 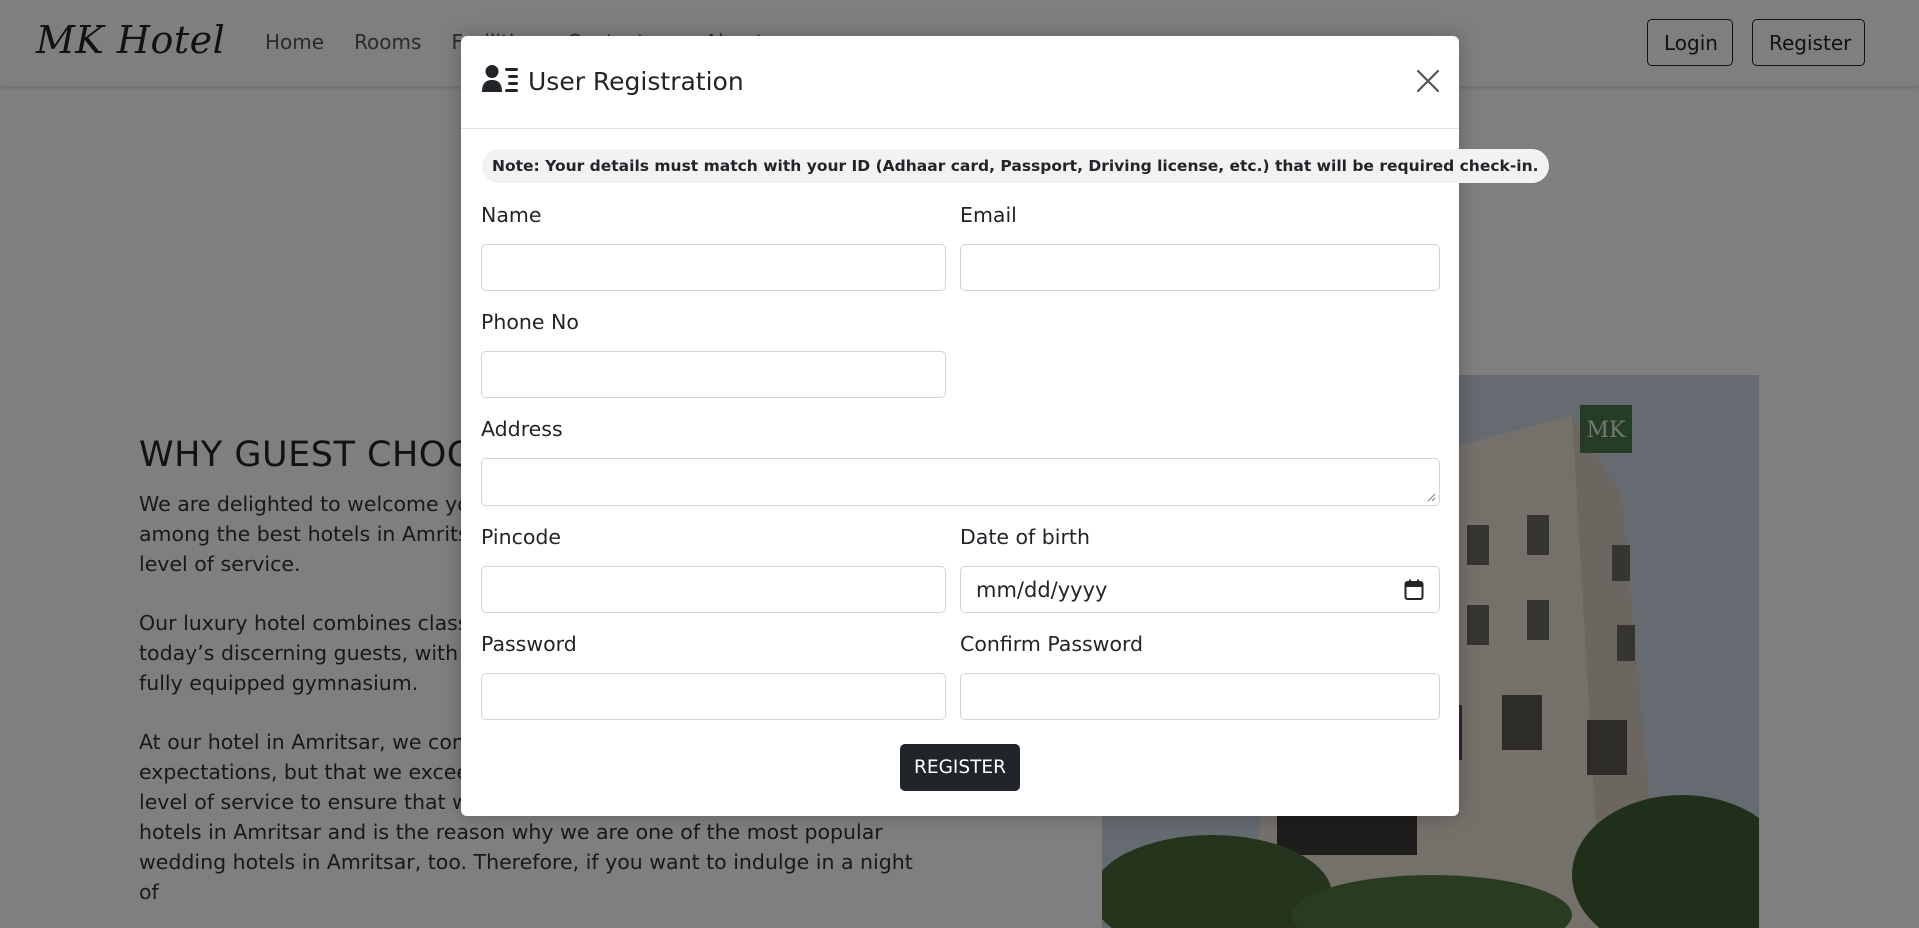 What do you see at coordinates (636, 81) in the screenshot?
I see `modal-title-text: User Registration` at bounding box center [636, 81].